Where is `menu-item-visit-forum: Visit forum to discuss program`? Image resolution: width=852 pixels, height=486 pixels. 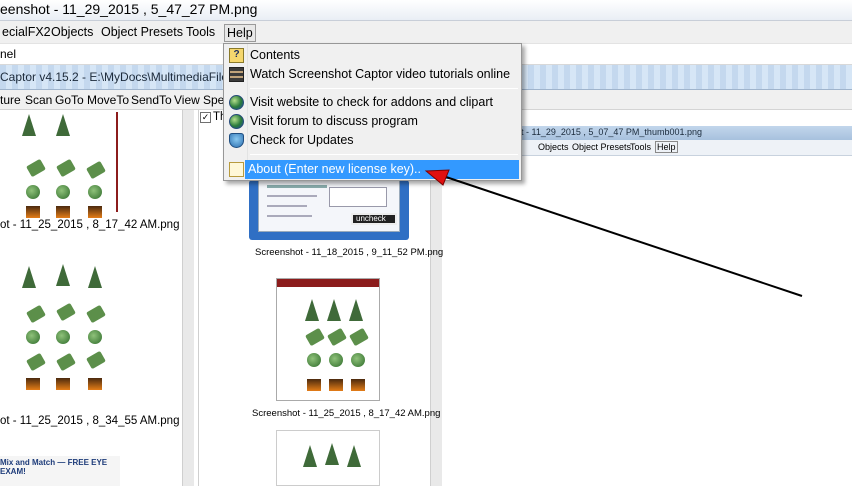 menu-item-visit-forum: Visit forum to discuss program is located at coordinates (372, 121).